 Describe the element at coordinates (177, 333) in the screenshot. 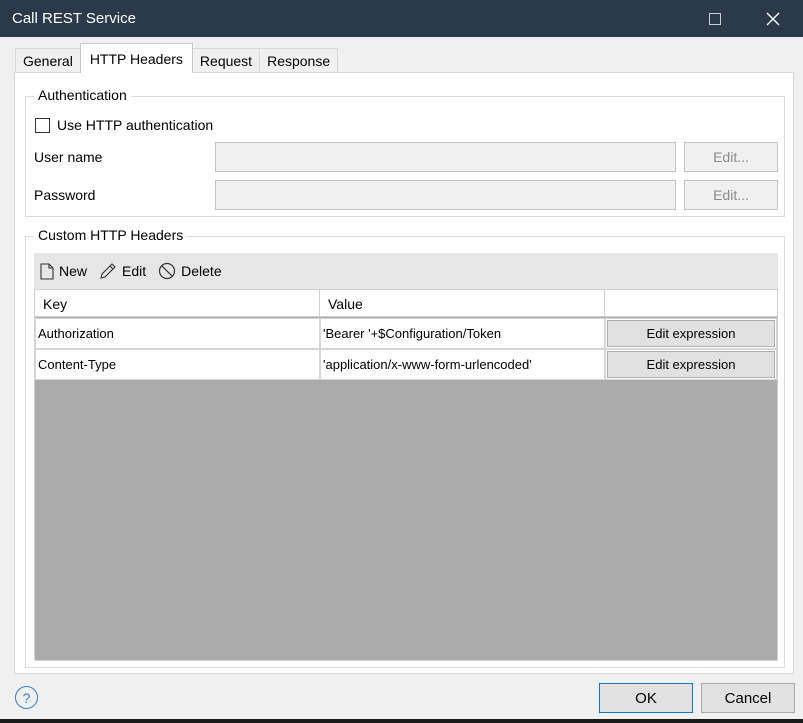

I see `row-key-cell: Authorization` at that location.